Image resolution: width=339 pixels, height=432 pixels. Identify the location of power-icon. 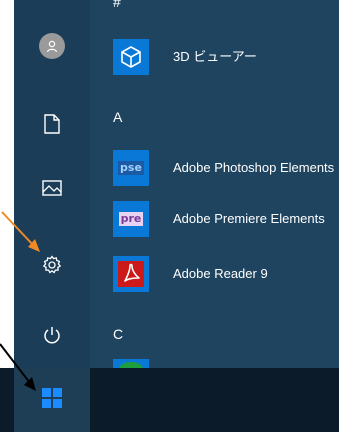
(52, 335).